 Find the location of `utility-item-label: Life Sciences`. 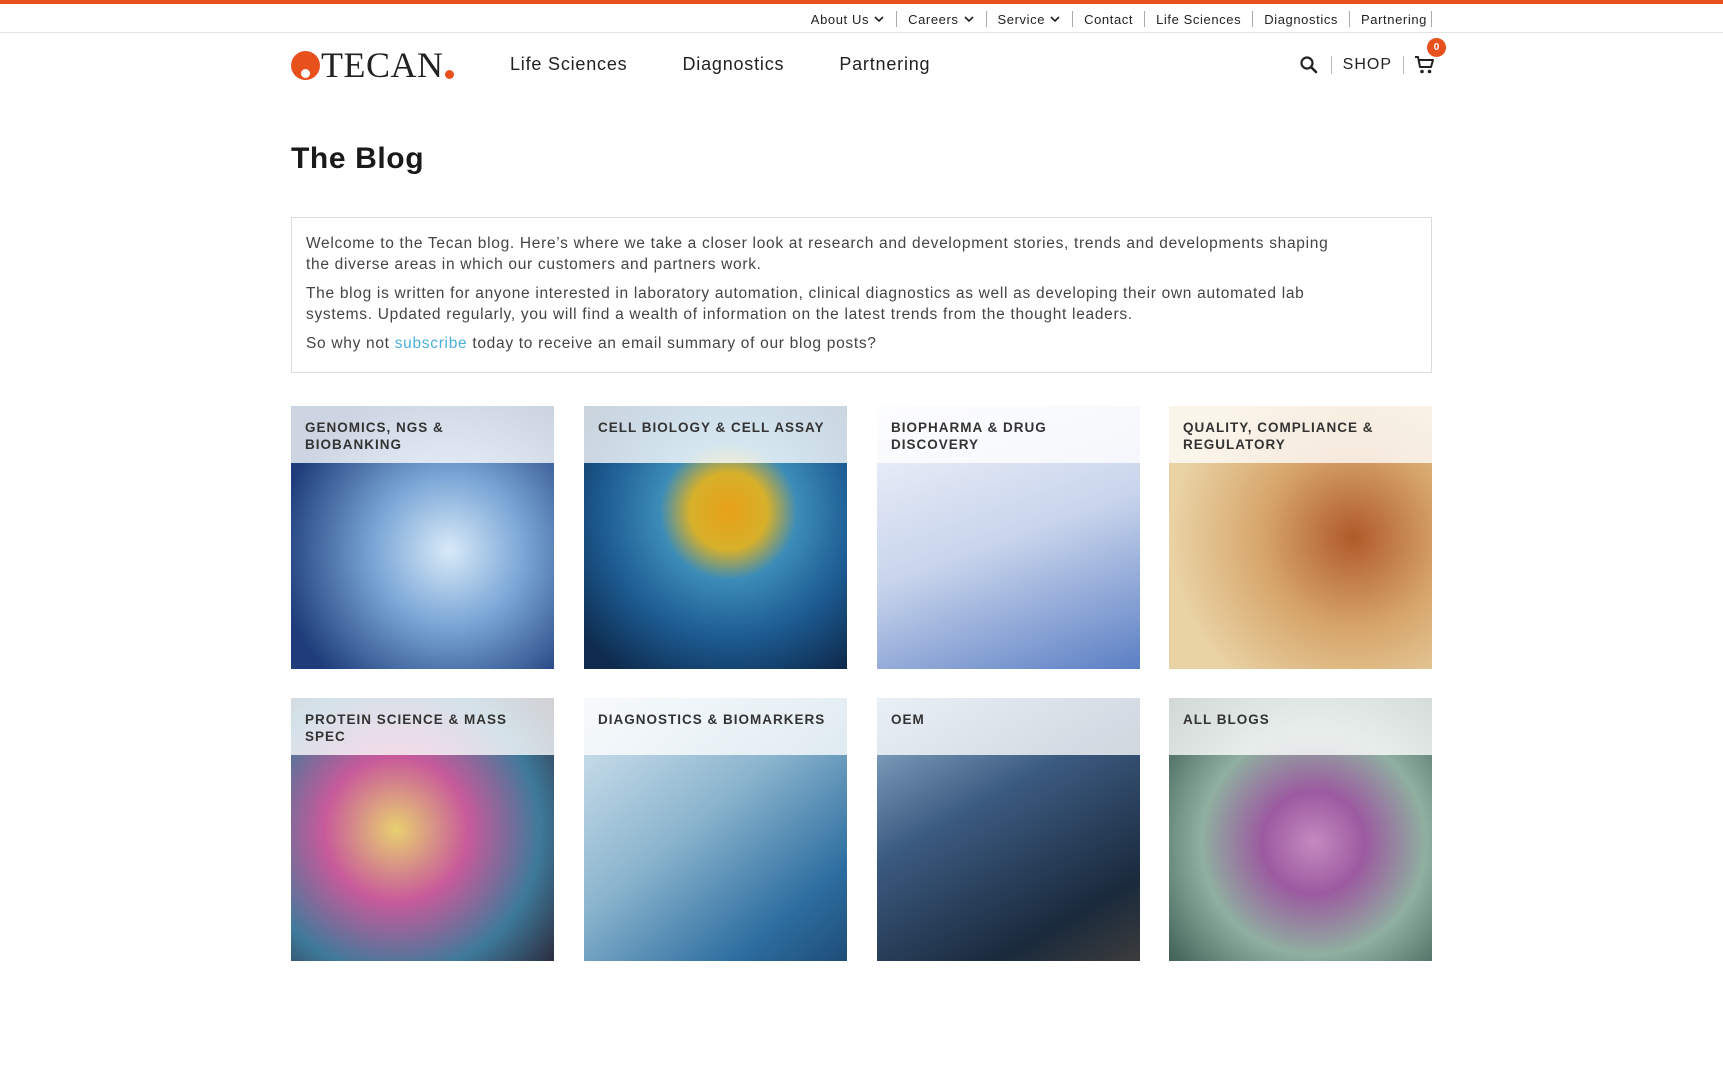

utility-item-label: Life Sciences is located at coordinates (1199, 19).